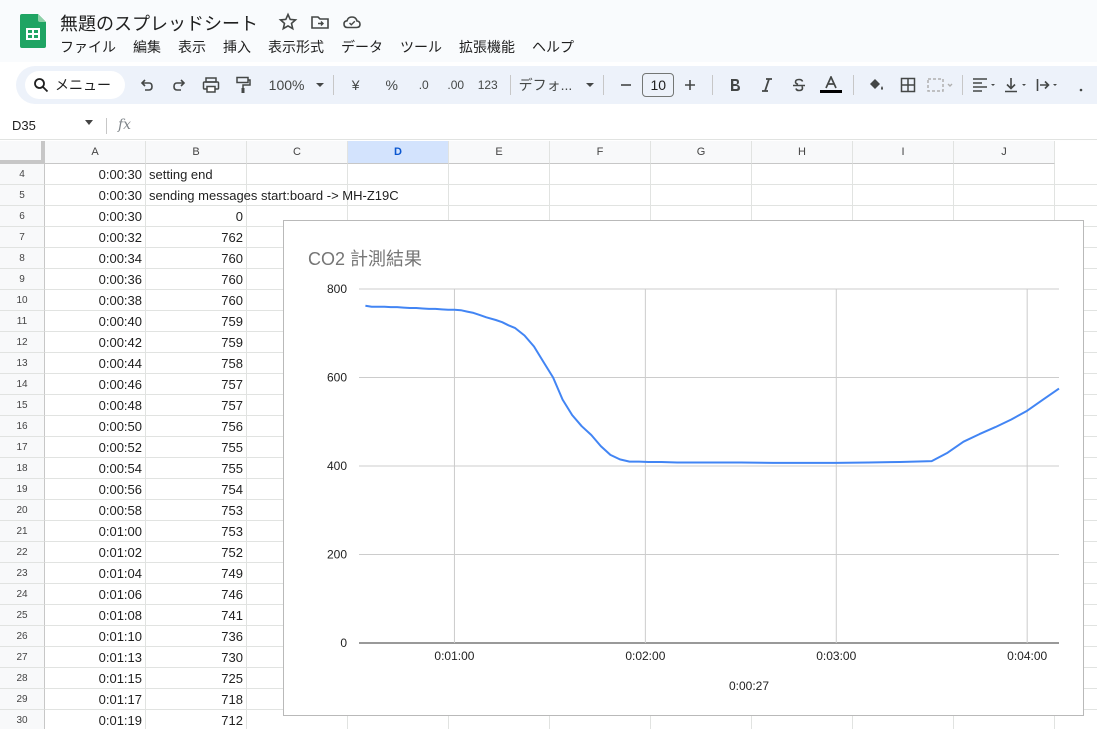 Image resolution: width=1097 pixels, height=729 pixels. Describe the element at coordinates (22, 594) in the screenshot. I see `row-header-24: 24` at that location.